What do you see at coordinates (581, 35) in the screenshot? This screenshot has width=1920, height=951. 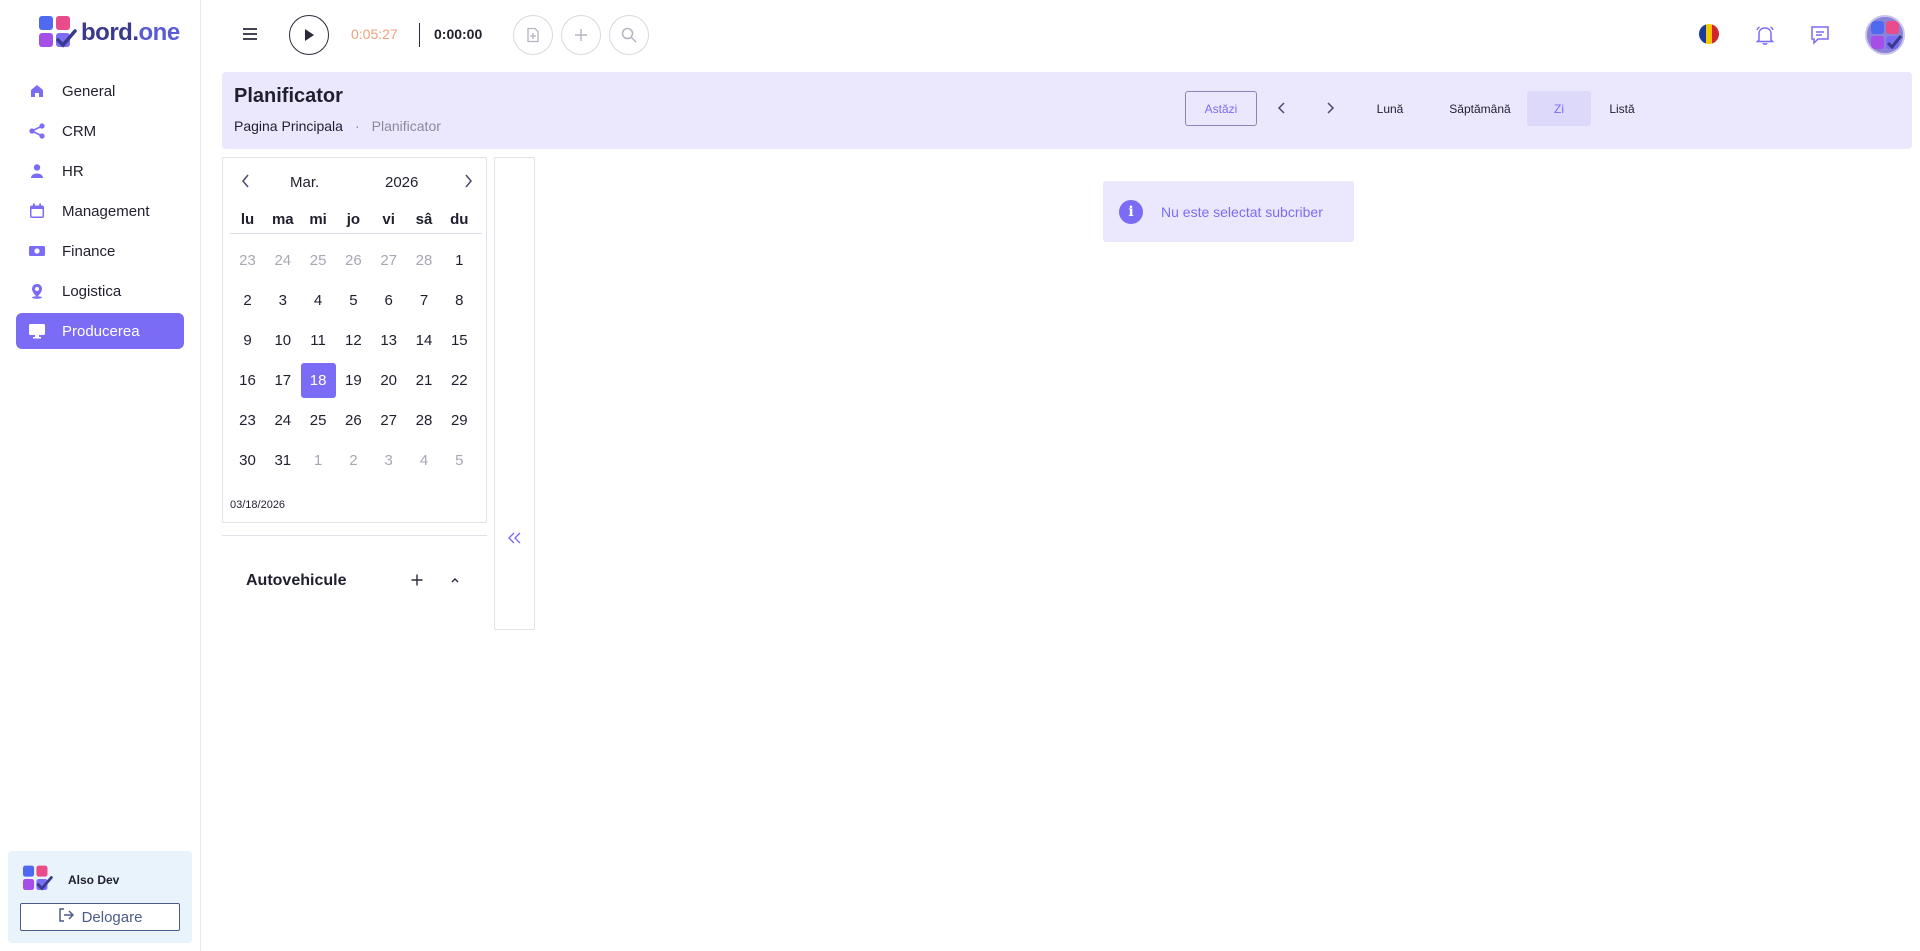 I see `add-button` at bounding box center [581, 35].